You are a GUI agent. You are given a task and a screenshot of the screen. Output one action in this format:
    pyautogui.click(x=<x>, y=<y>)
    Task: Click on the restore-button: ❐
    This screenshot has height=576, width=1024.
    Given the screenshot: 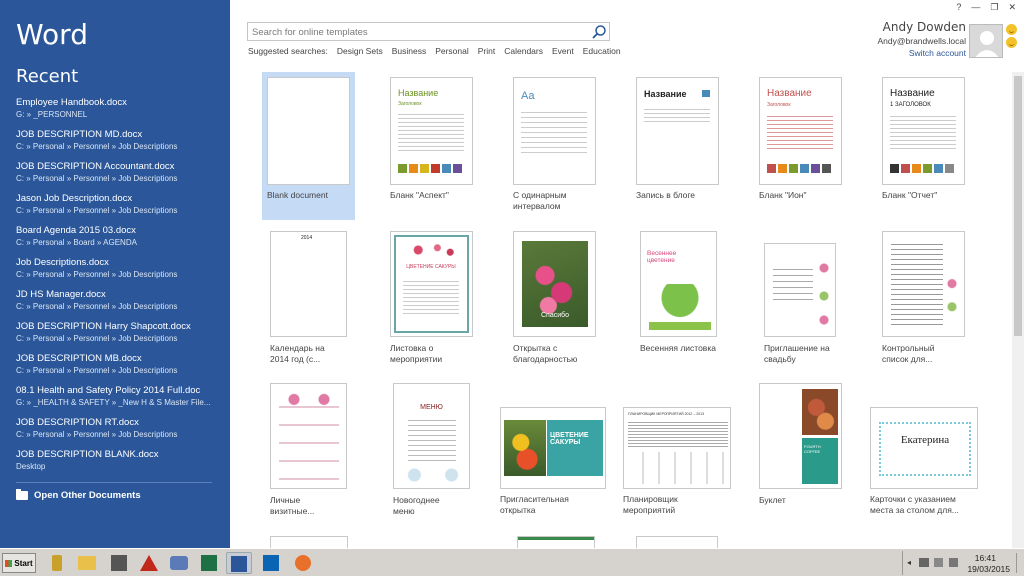 What is the action you would take?
    pyautogui.click(x=994, y=7)
    